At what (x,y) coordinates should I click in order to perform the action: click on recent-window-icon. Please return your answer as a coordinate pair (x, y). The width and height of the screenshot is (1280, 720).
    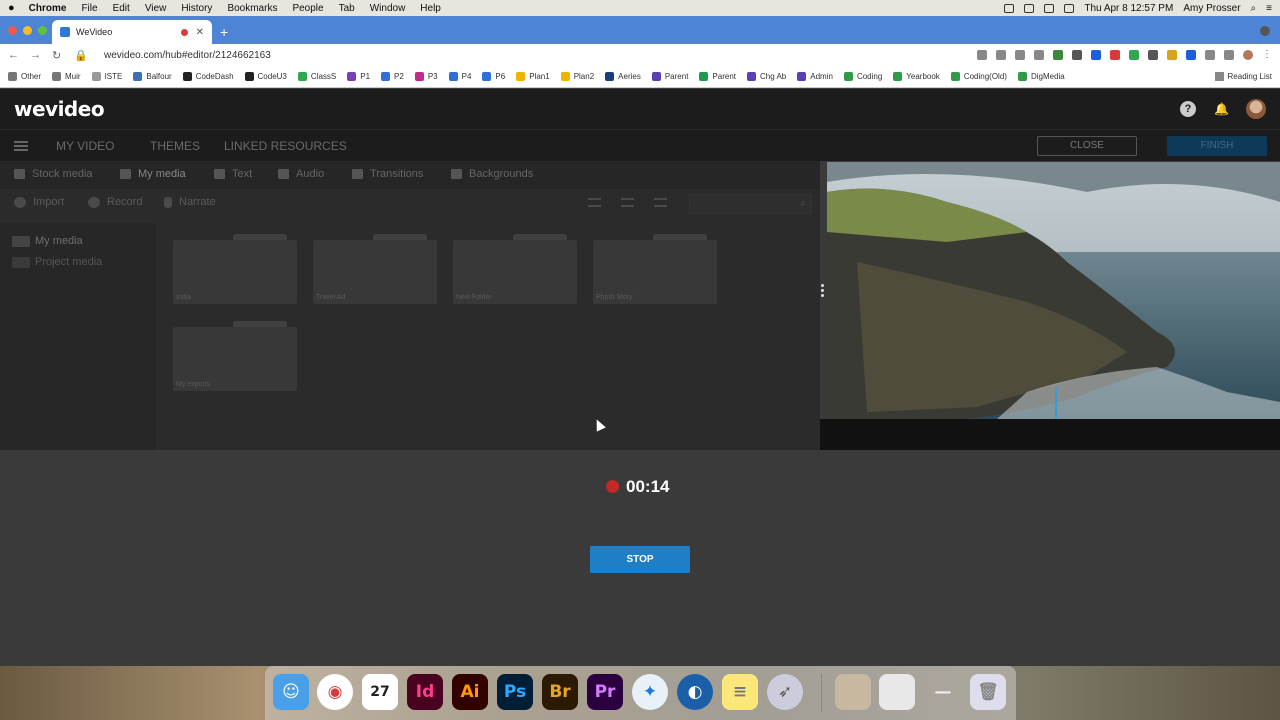
    Looking at the image, I should click on (897, 692).